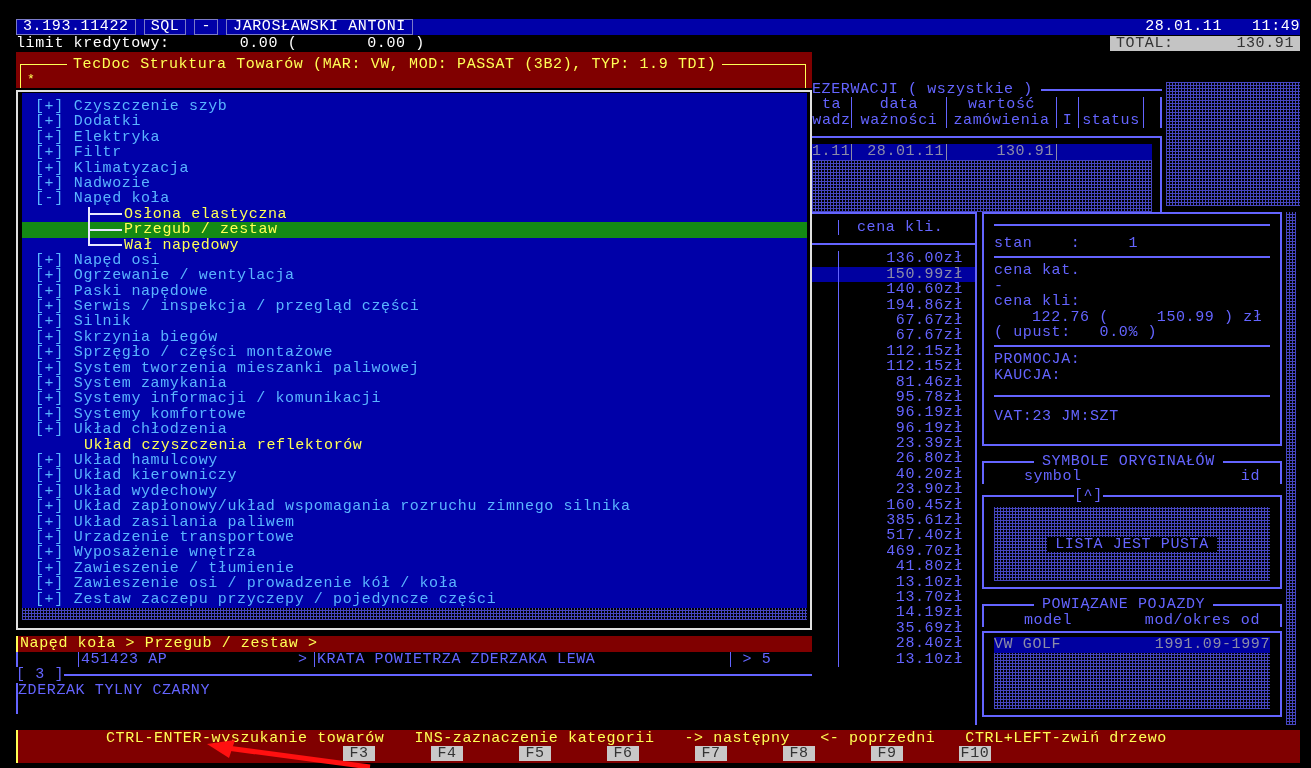 The width and height of the screenshot is (1311, 768). I want to click on function-key: F6, so click(623, 754).